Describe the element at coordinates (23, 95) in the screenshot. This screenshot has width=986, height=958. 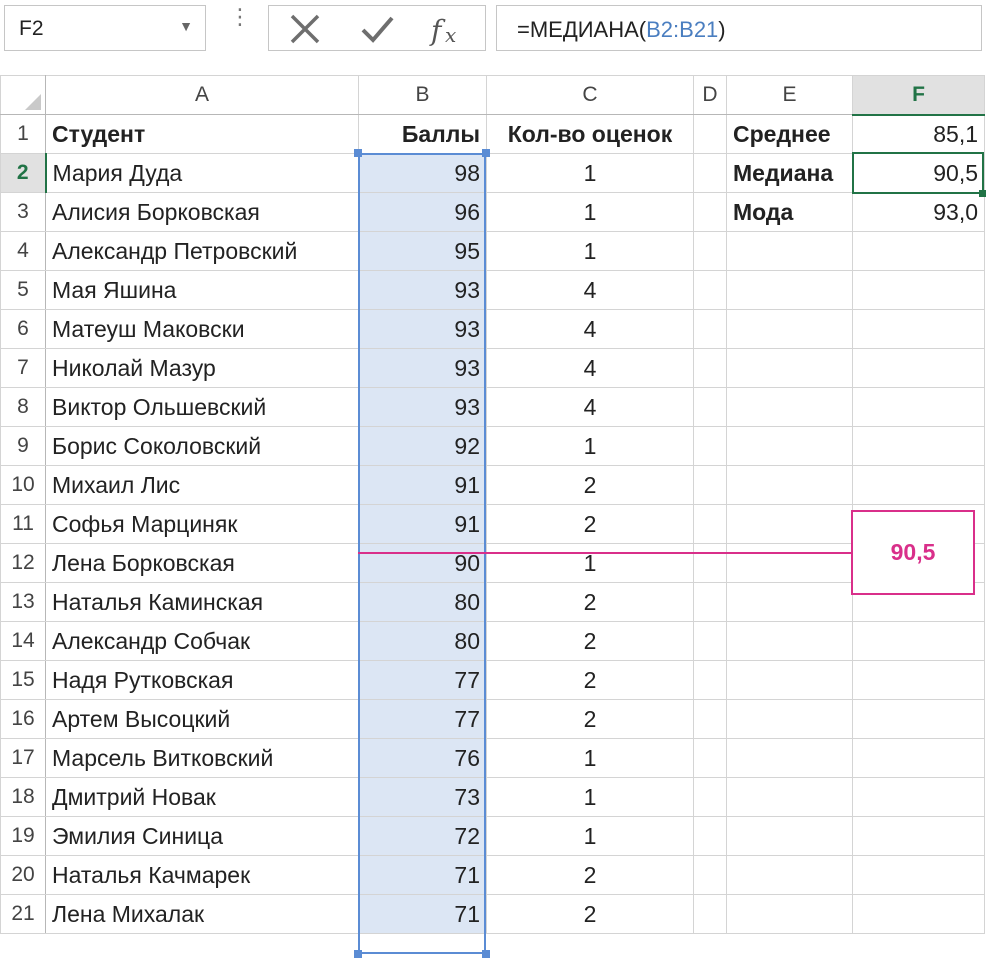
I see `select-all-corner` at that location.